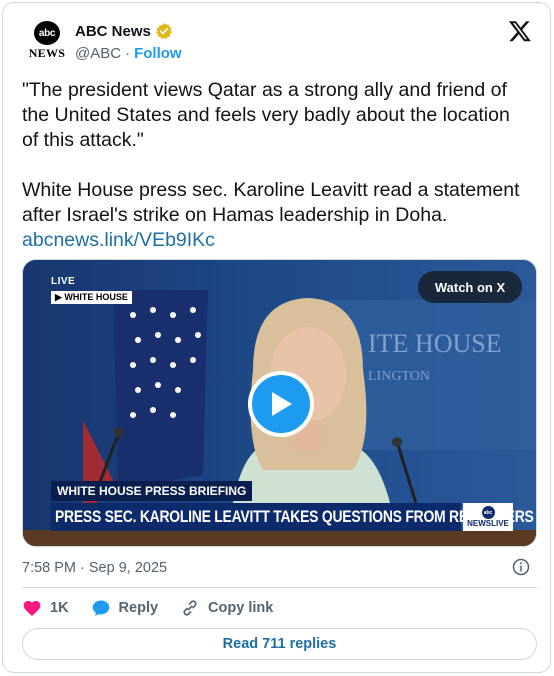  Describe the element at coordinates (488, 512) in the screenshot. I see `news-live-abc: abc` at that location.